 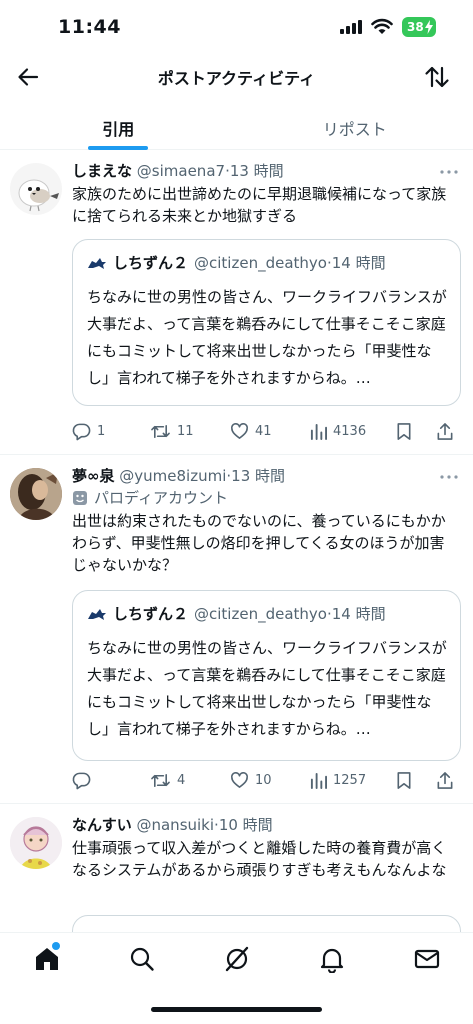 I want to click on reply-count: 1, so click(x=101, y=431).